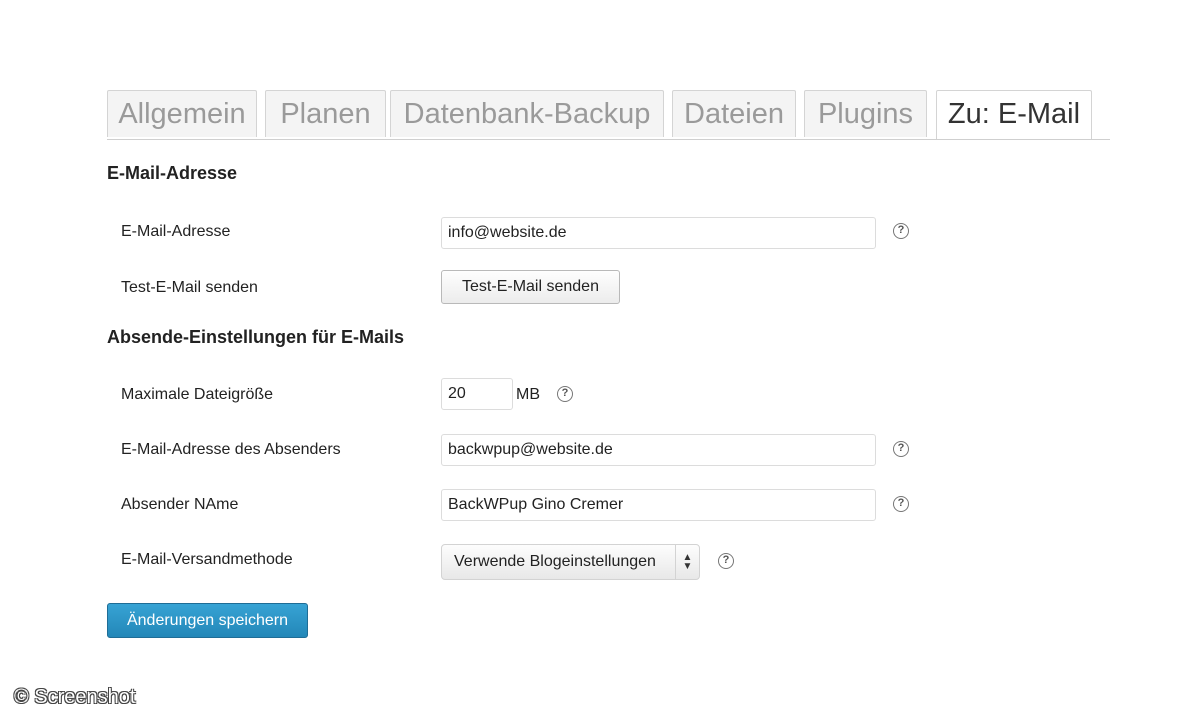 Image resolution: width=1200 pixels, height=720 pixels. I want to click on send-method-label: E-Mail-Versandmethode, so click(207, 559).